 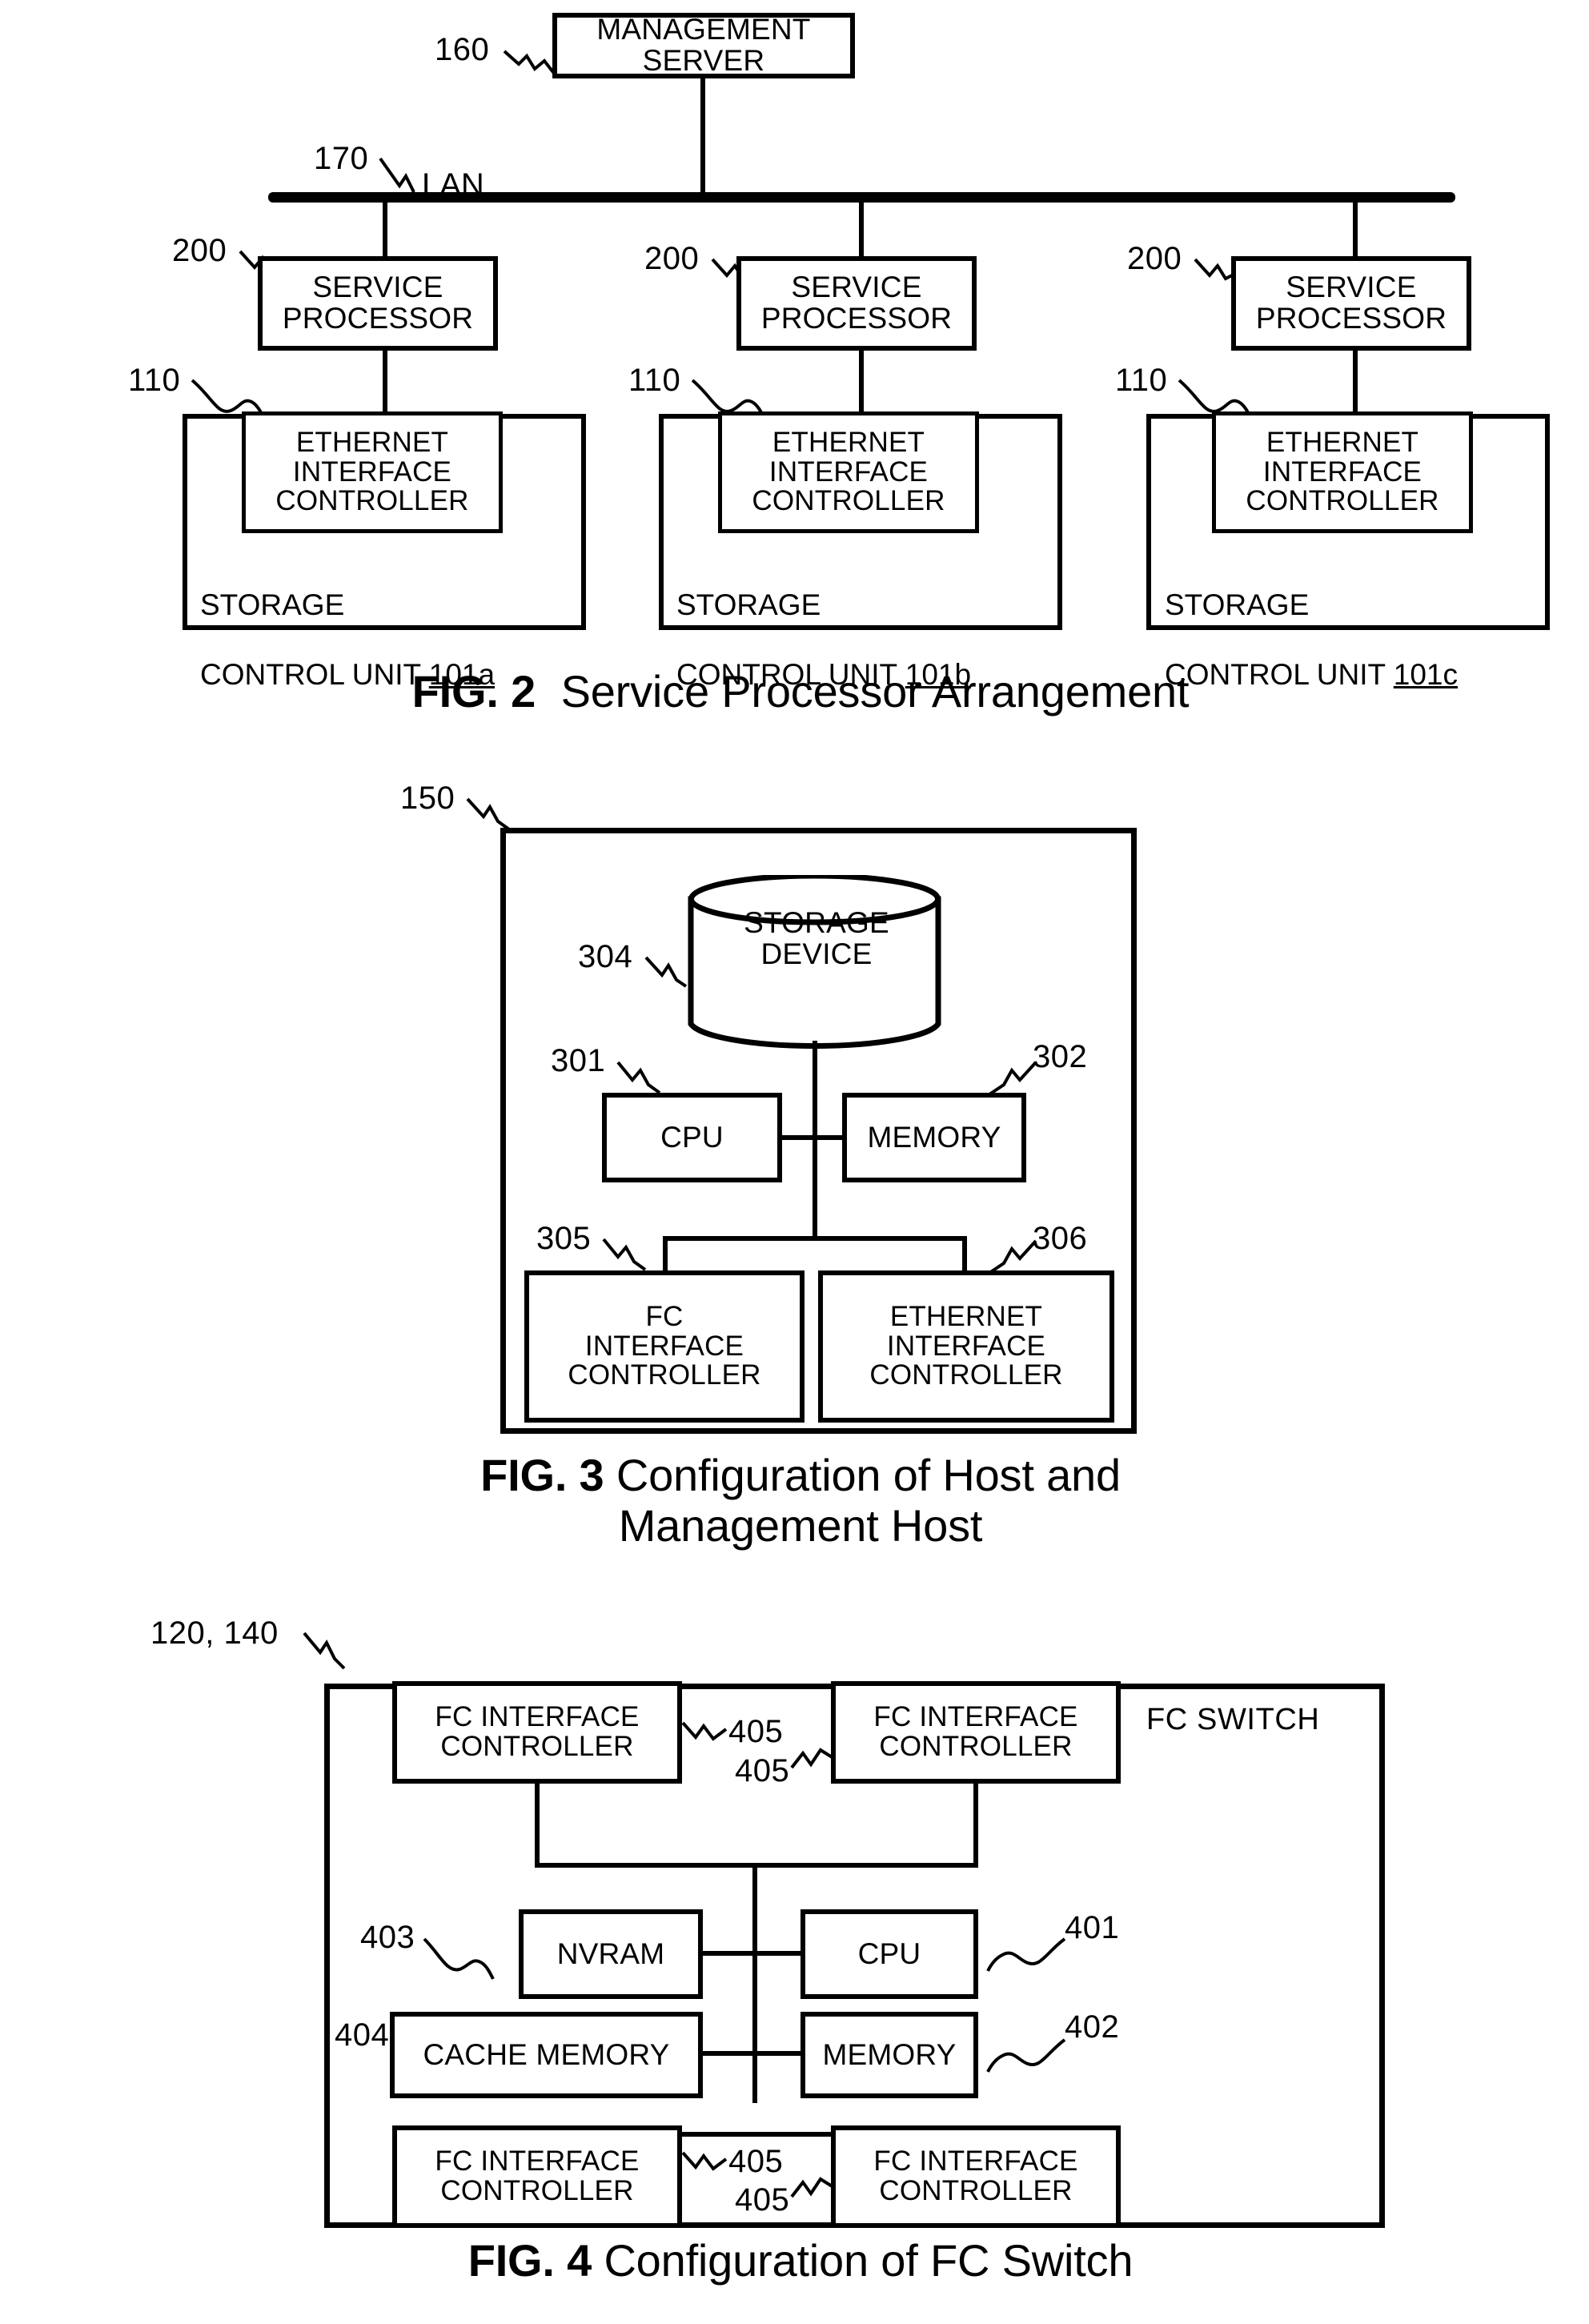 What do you see at coordinates (965, 1254) in the screenshot?
I see `spine-drop-right` at bounding box center [965, 1254].